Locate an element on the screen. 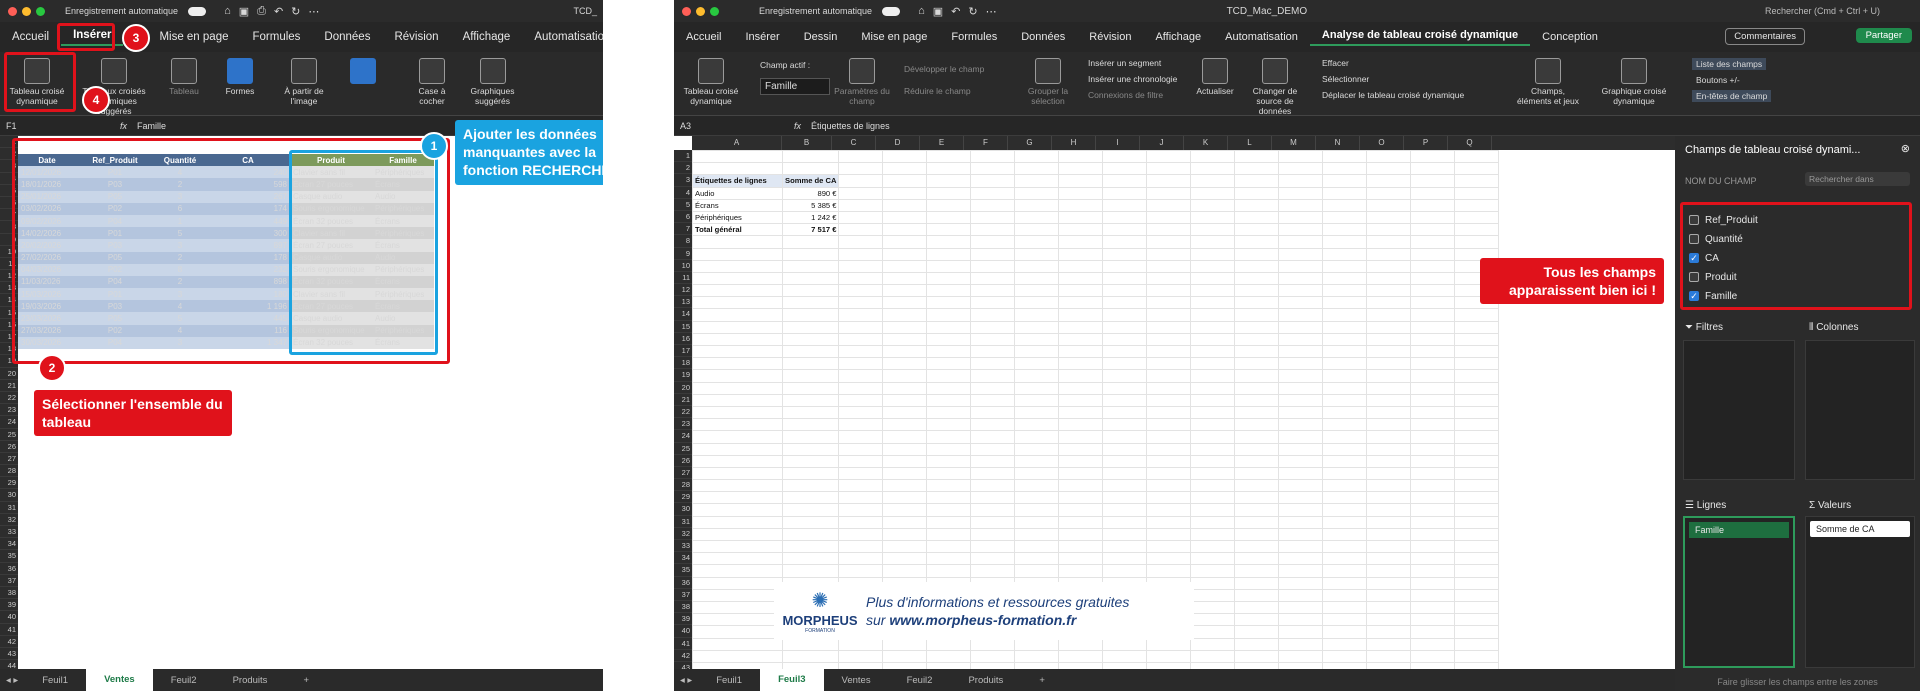  checkbox-empty-icon is located at coordinates (1694, 220).